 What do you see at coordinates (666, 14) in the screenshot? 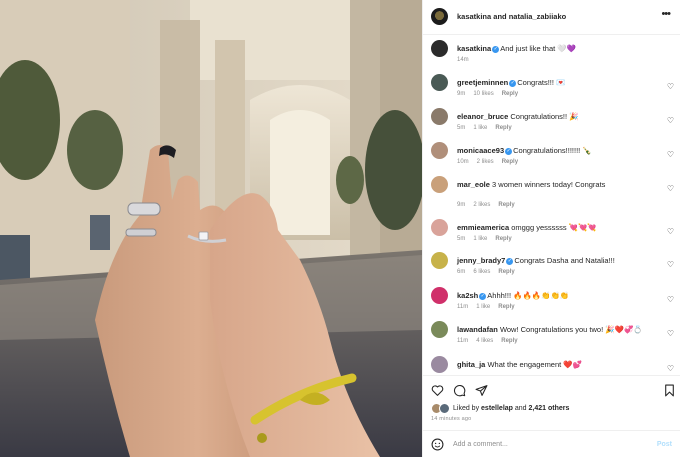
I see `more-horizontal-icon: •••` at bounding box center [666, 14].